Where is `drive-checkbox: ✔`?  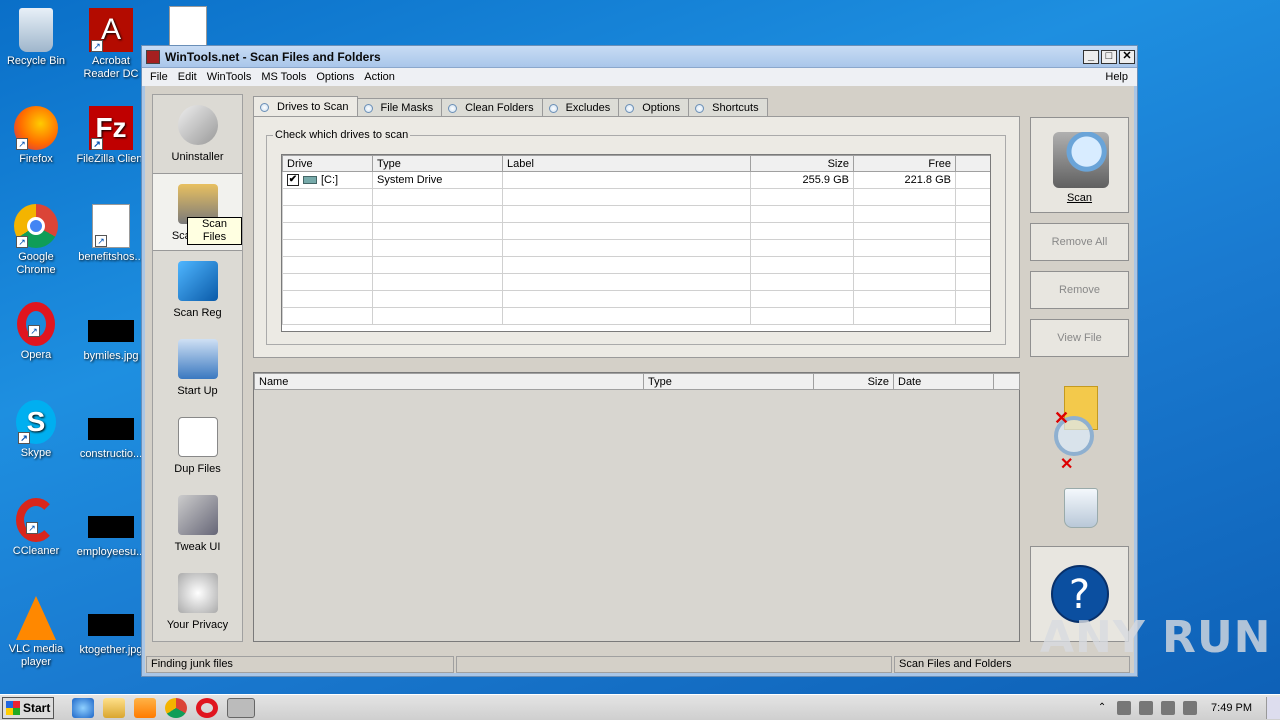
drive-checkbox: ✔ is located at coordinates (293, 180).